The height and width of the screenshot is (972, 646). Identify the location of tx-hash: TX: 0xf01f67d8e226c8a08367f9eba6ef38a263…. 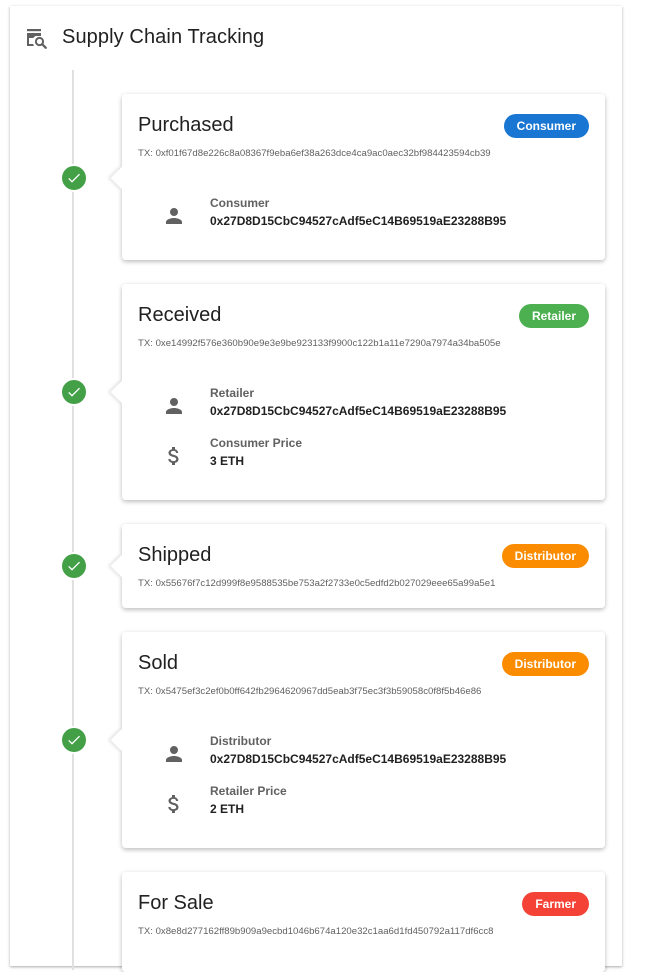
(314, 153).